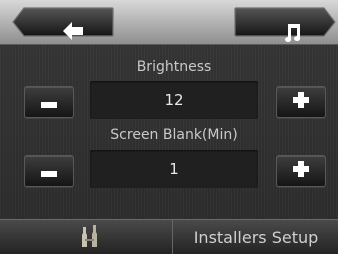 This screenshot has width=338, height=254. I want to click on screen-blank-increase-button, so click(301, 171).